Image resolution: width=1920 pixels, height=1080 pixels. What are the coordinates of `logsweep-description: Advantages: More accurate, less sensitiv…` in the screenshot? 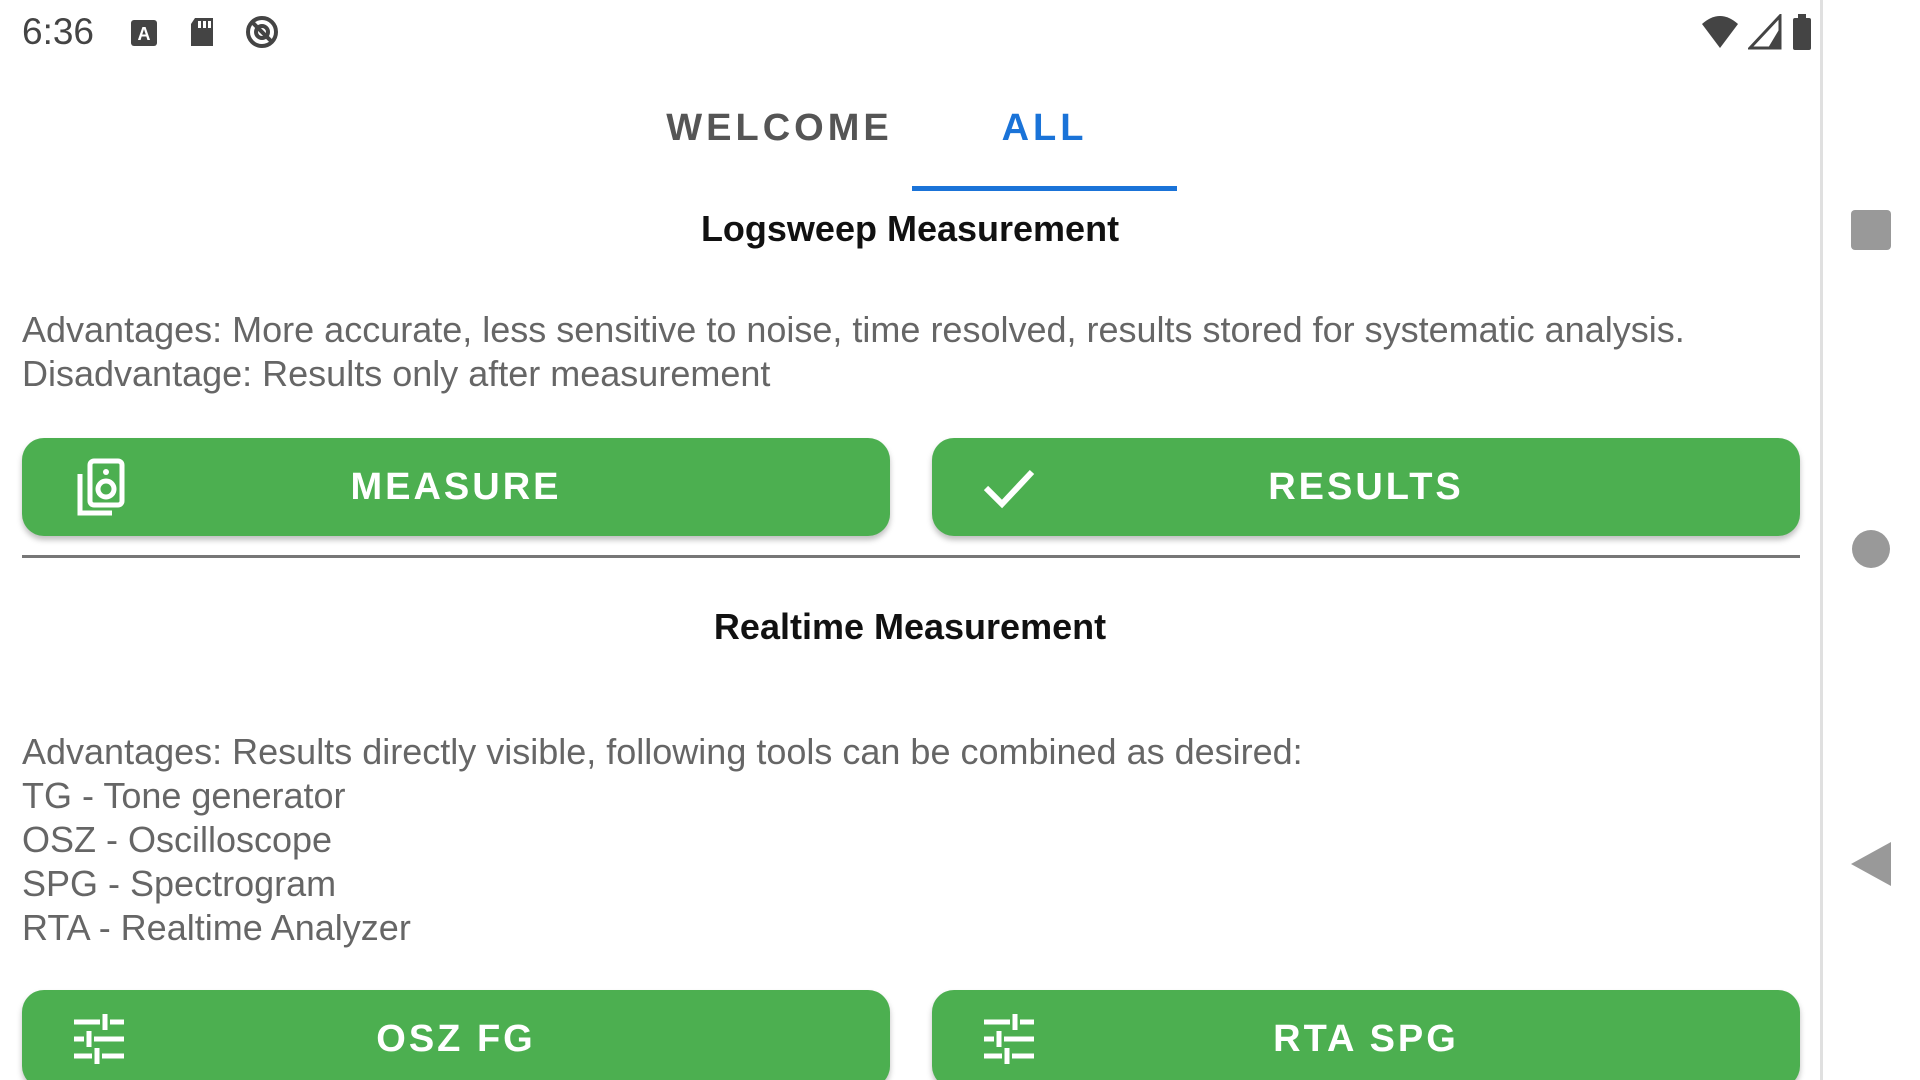 It's located at (912, 352).